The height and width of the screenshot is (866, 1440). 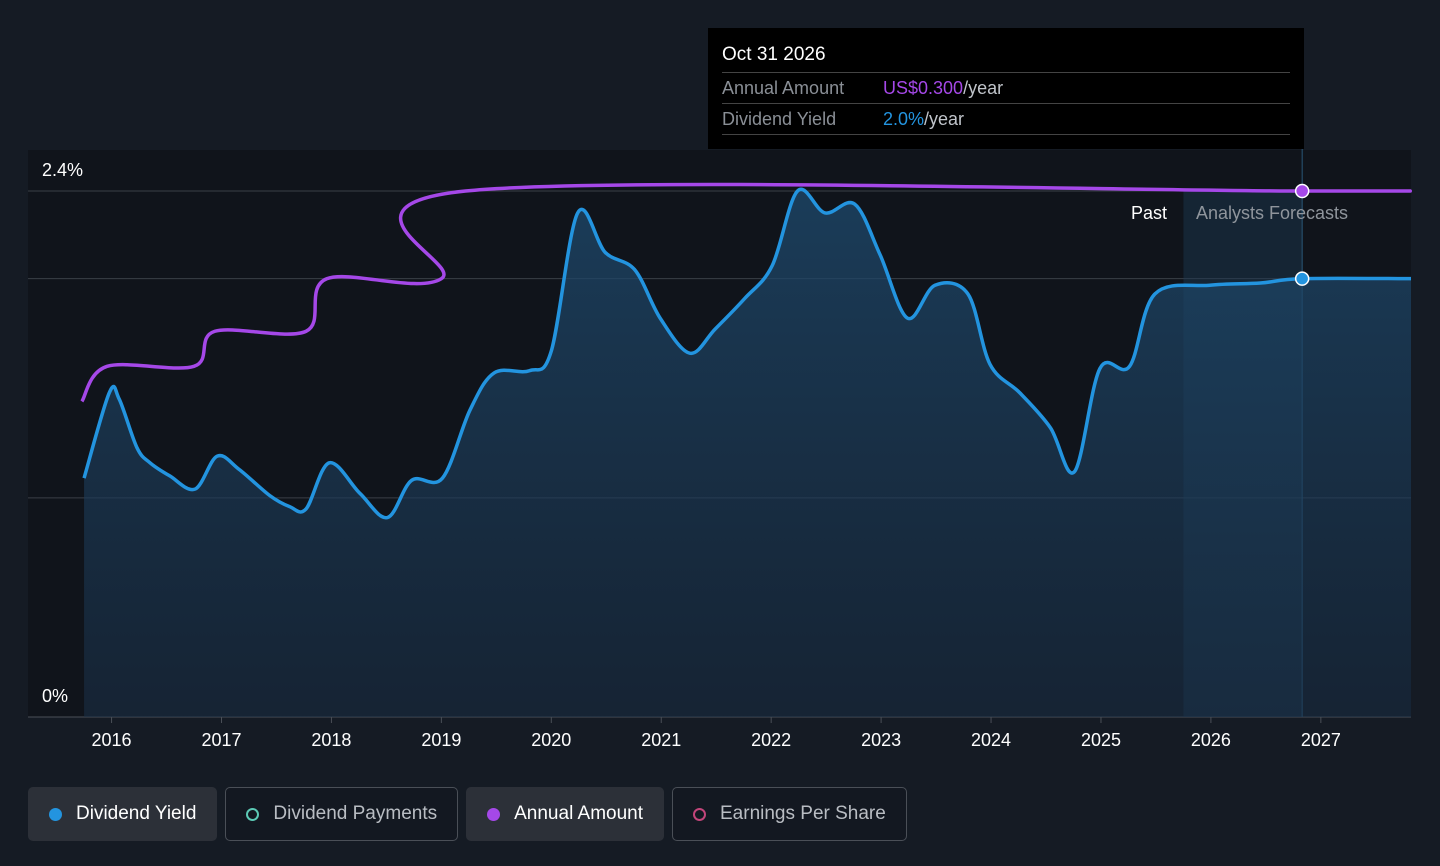 I want to click on x-tick-label: 2017, so click(x=221, y=740).